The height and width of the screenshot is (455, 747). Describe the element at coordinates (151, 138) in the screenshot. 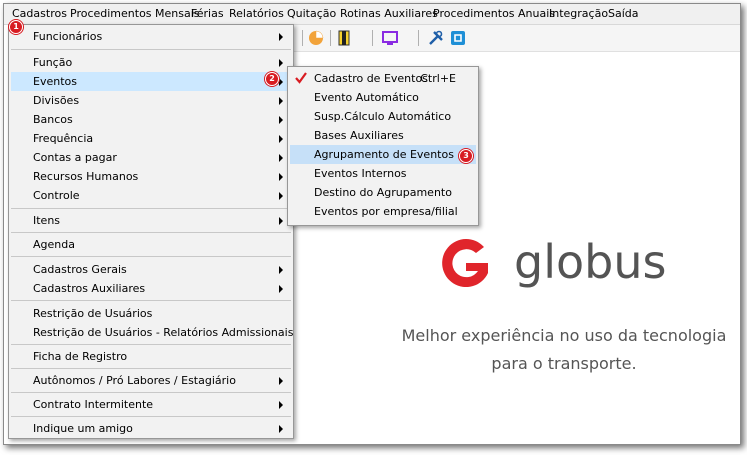

I see `menu-item-frequencia: Frequência` at that location.